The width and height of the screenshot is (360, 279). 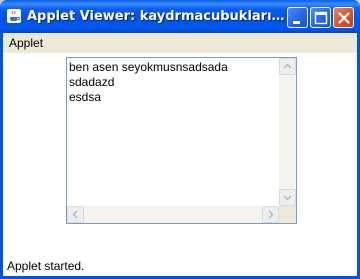 I want to click on chevron-left-icon, so click(x=75, y=214).